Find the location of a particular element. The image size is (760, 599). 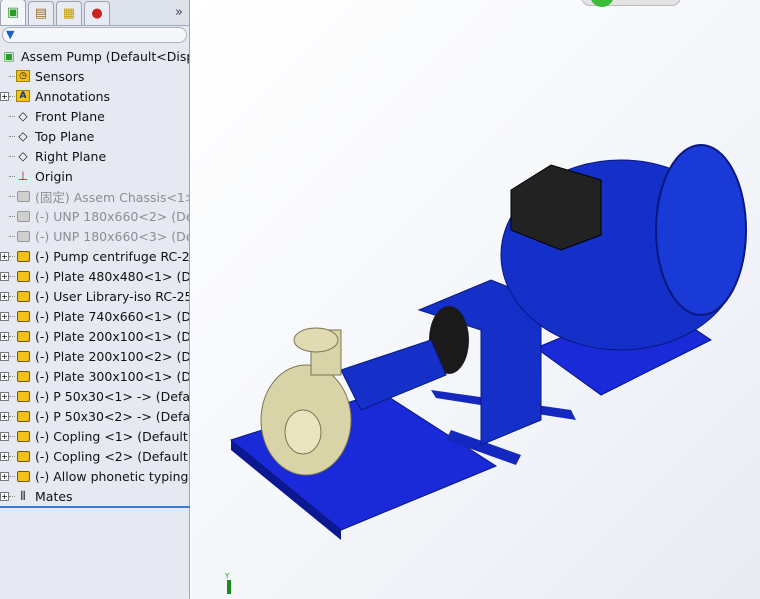

tab-feature-manager: ▣ is located at coordinates (13, 12).